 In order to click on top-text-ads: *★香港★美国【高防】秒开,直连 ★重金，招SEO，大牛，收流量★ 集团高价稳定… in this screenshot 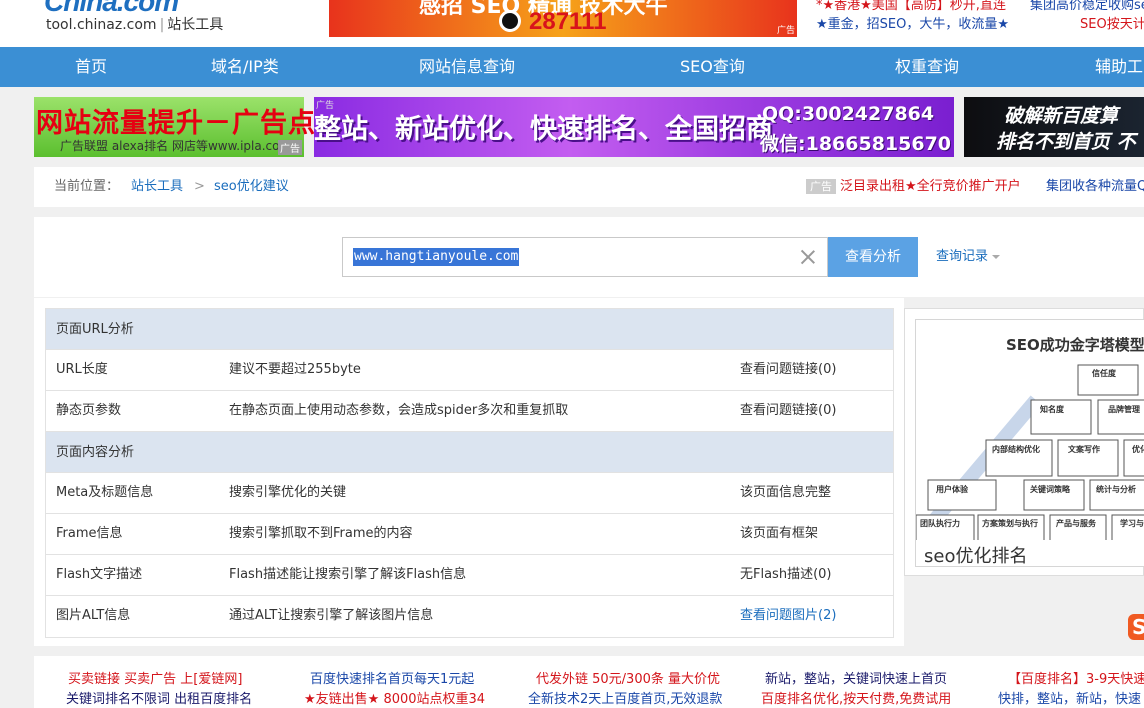, I will do `click(976, 17)`.